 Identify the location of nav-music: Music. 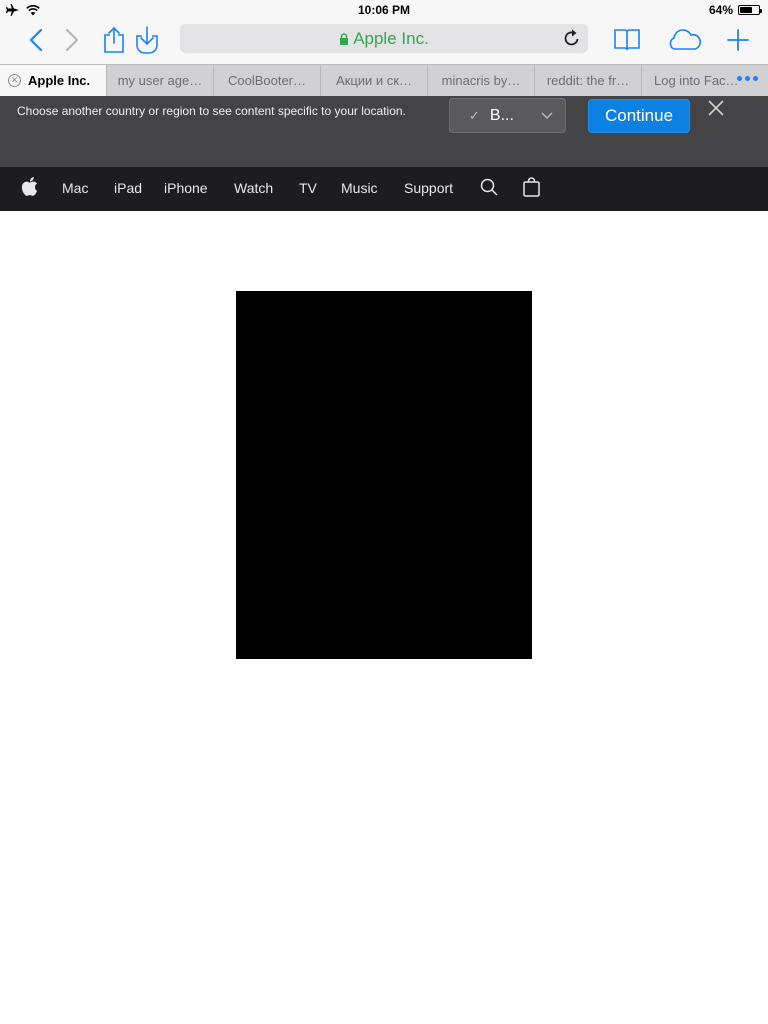
(359, 188).